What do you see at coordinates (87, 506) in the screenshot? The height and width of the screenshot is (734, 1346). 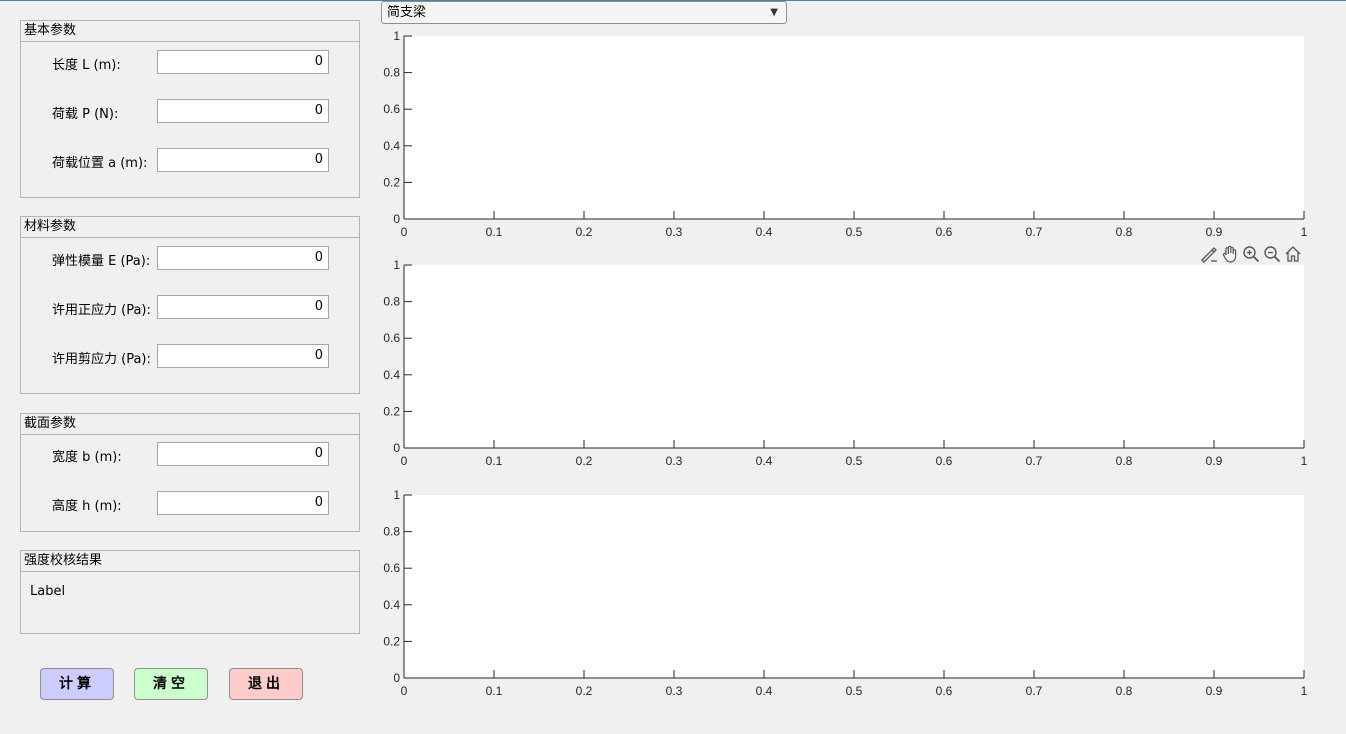 I see `height-label: 高度 h (m):` at bounding box center [87, 506].